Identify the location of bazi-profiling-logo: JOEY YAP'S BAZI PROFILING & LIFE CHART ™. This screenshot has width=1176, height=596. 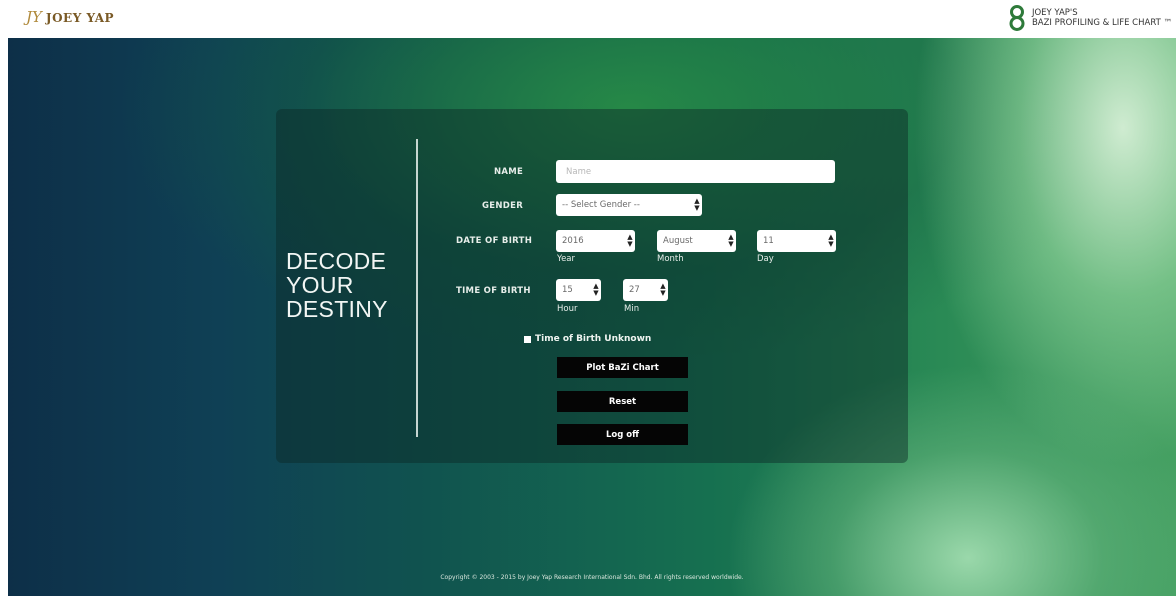
(1088, 18).